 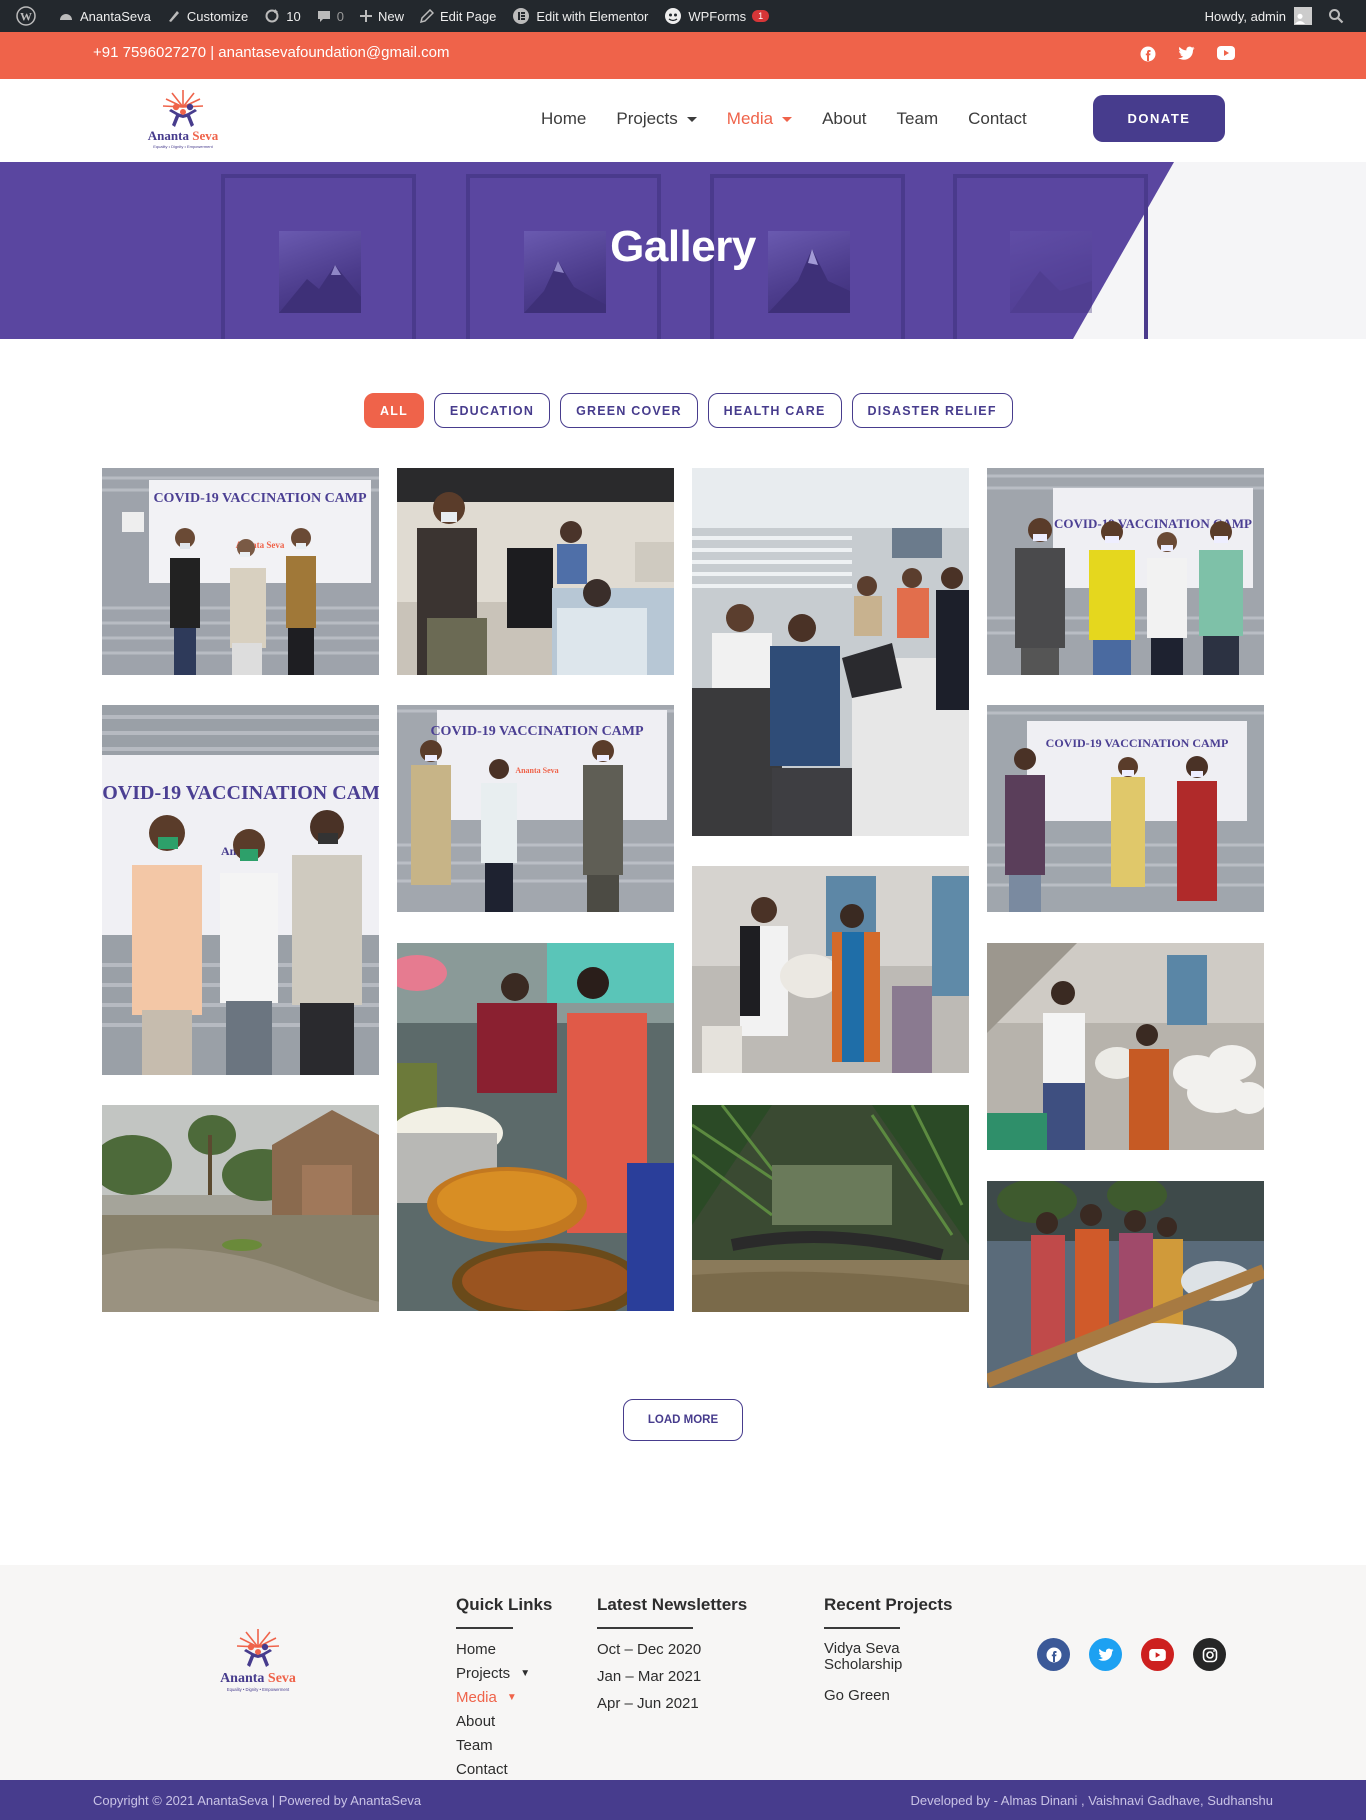 I want to click on nav-item-label: About, so click(x=844, y=118).